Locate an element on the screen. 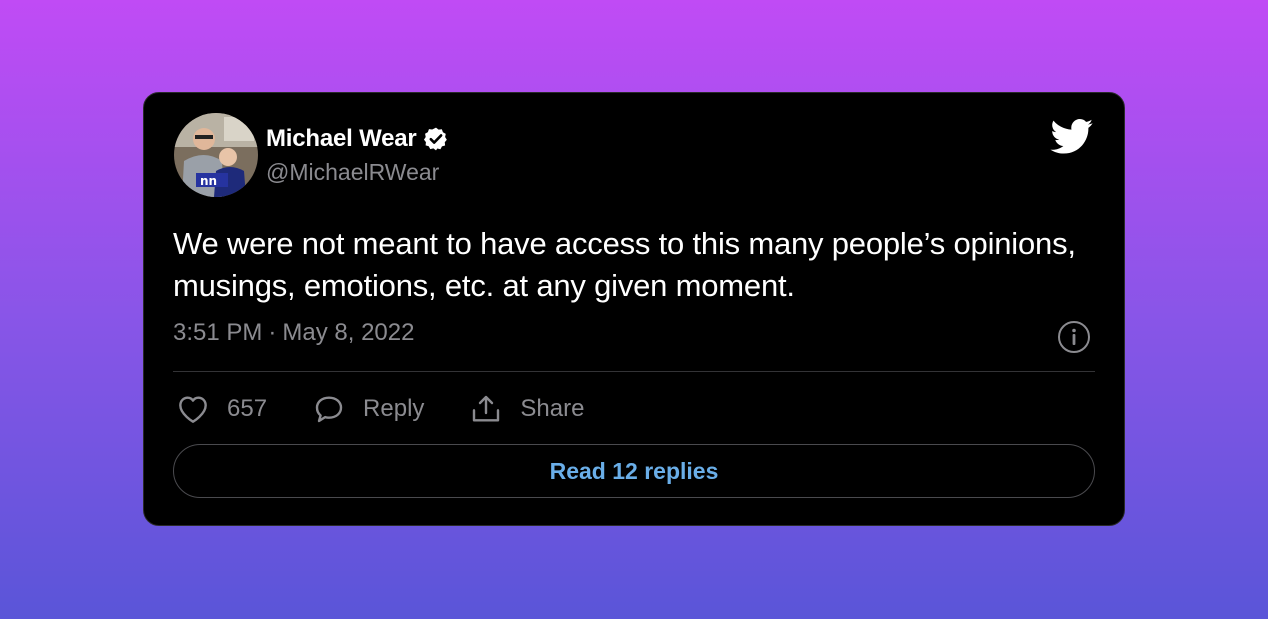  svg-text: nn is located at coordinates (208, 181).